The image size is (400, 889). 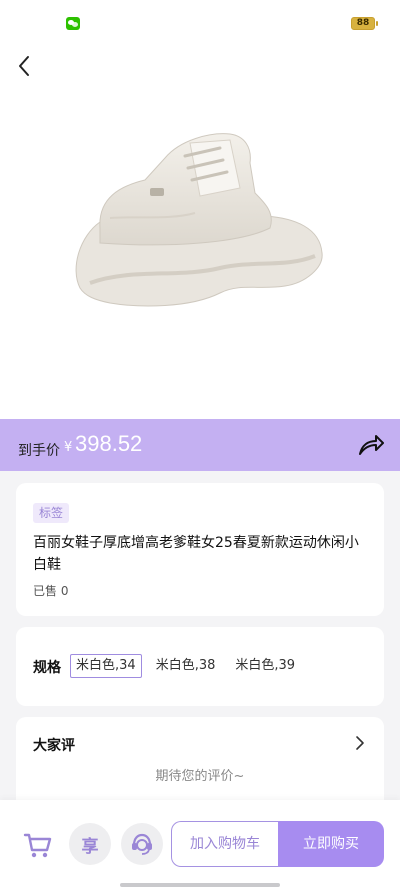 I want to click on status-bar: 88, so click(x=200, y=22).